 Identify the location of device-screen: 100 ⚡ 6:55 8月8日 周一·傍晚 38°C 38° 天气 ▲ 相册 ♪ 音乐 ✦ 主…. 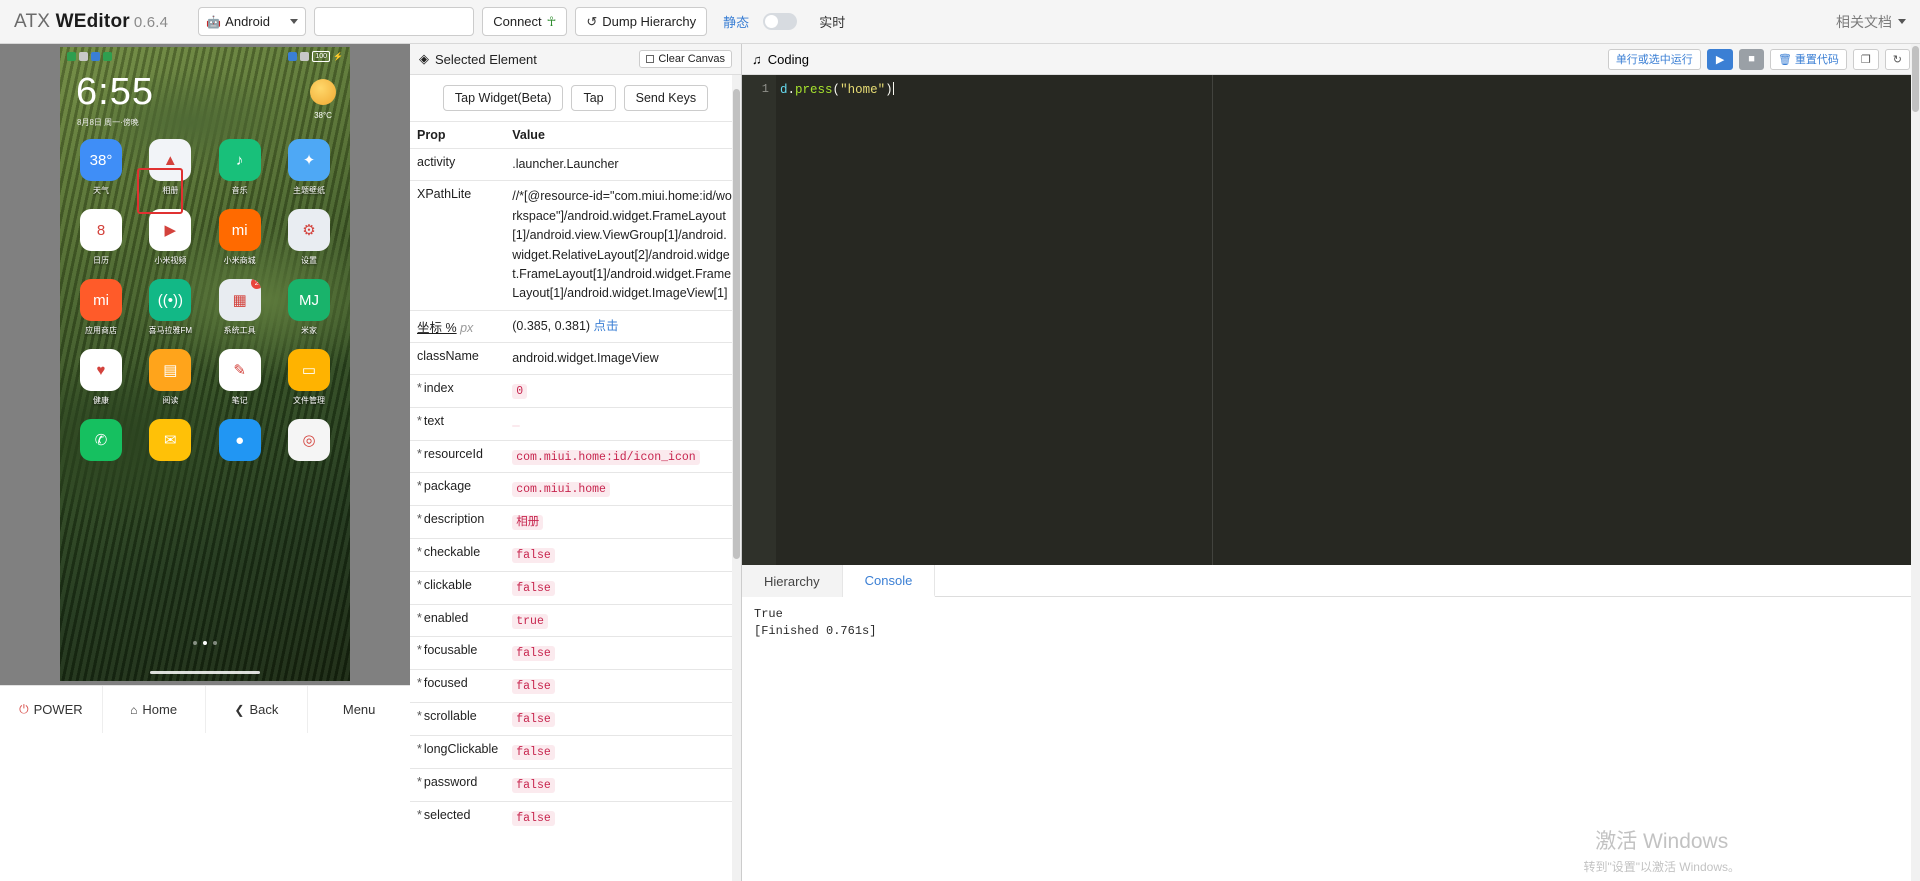
(205, 364).